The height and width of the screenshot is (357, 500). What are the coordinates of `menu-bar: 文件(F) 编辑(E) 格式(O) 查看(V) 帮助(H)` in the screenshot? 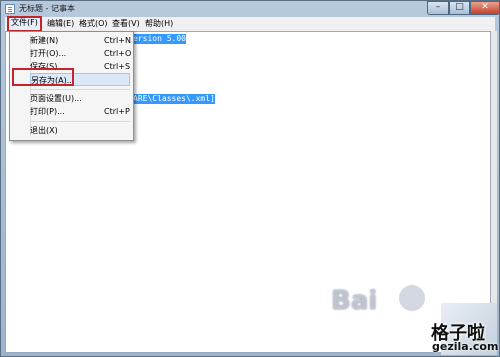 It's located at (250, 24).